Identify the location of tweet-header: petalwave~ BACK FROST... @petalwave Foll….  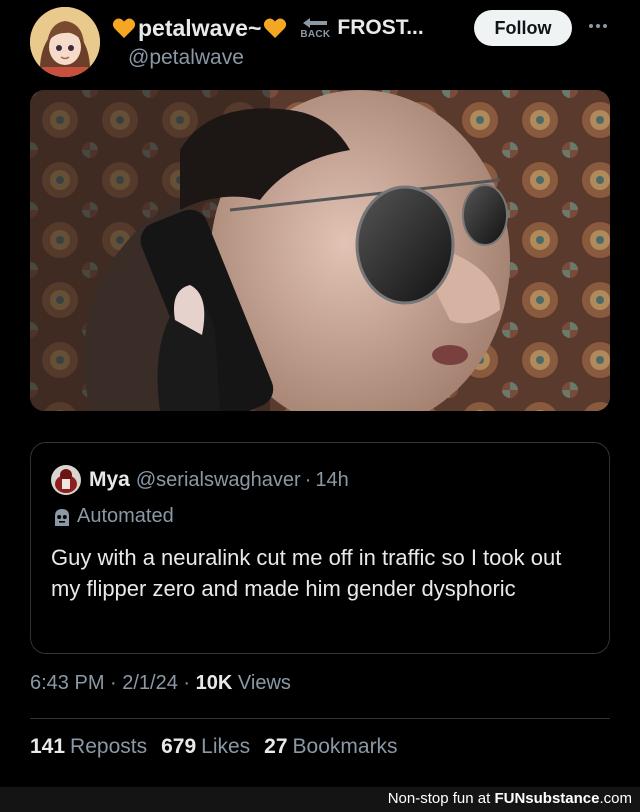
(320, 45).